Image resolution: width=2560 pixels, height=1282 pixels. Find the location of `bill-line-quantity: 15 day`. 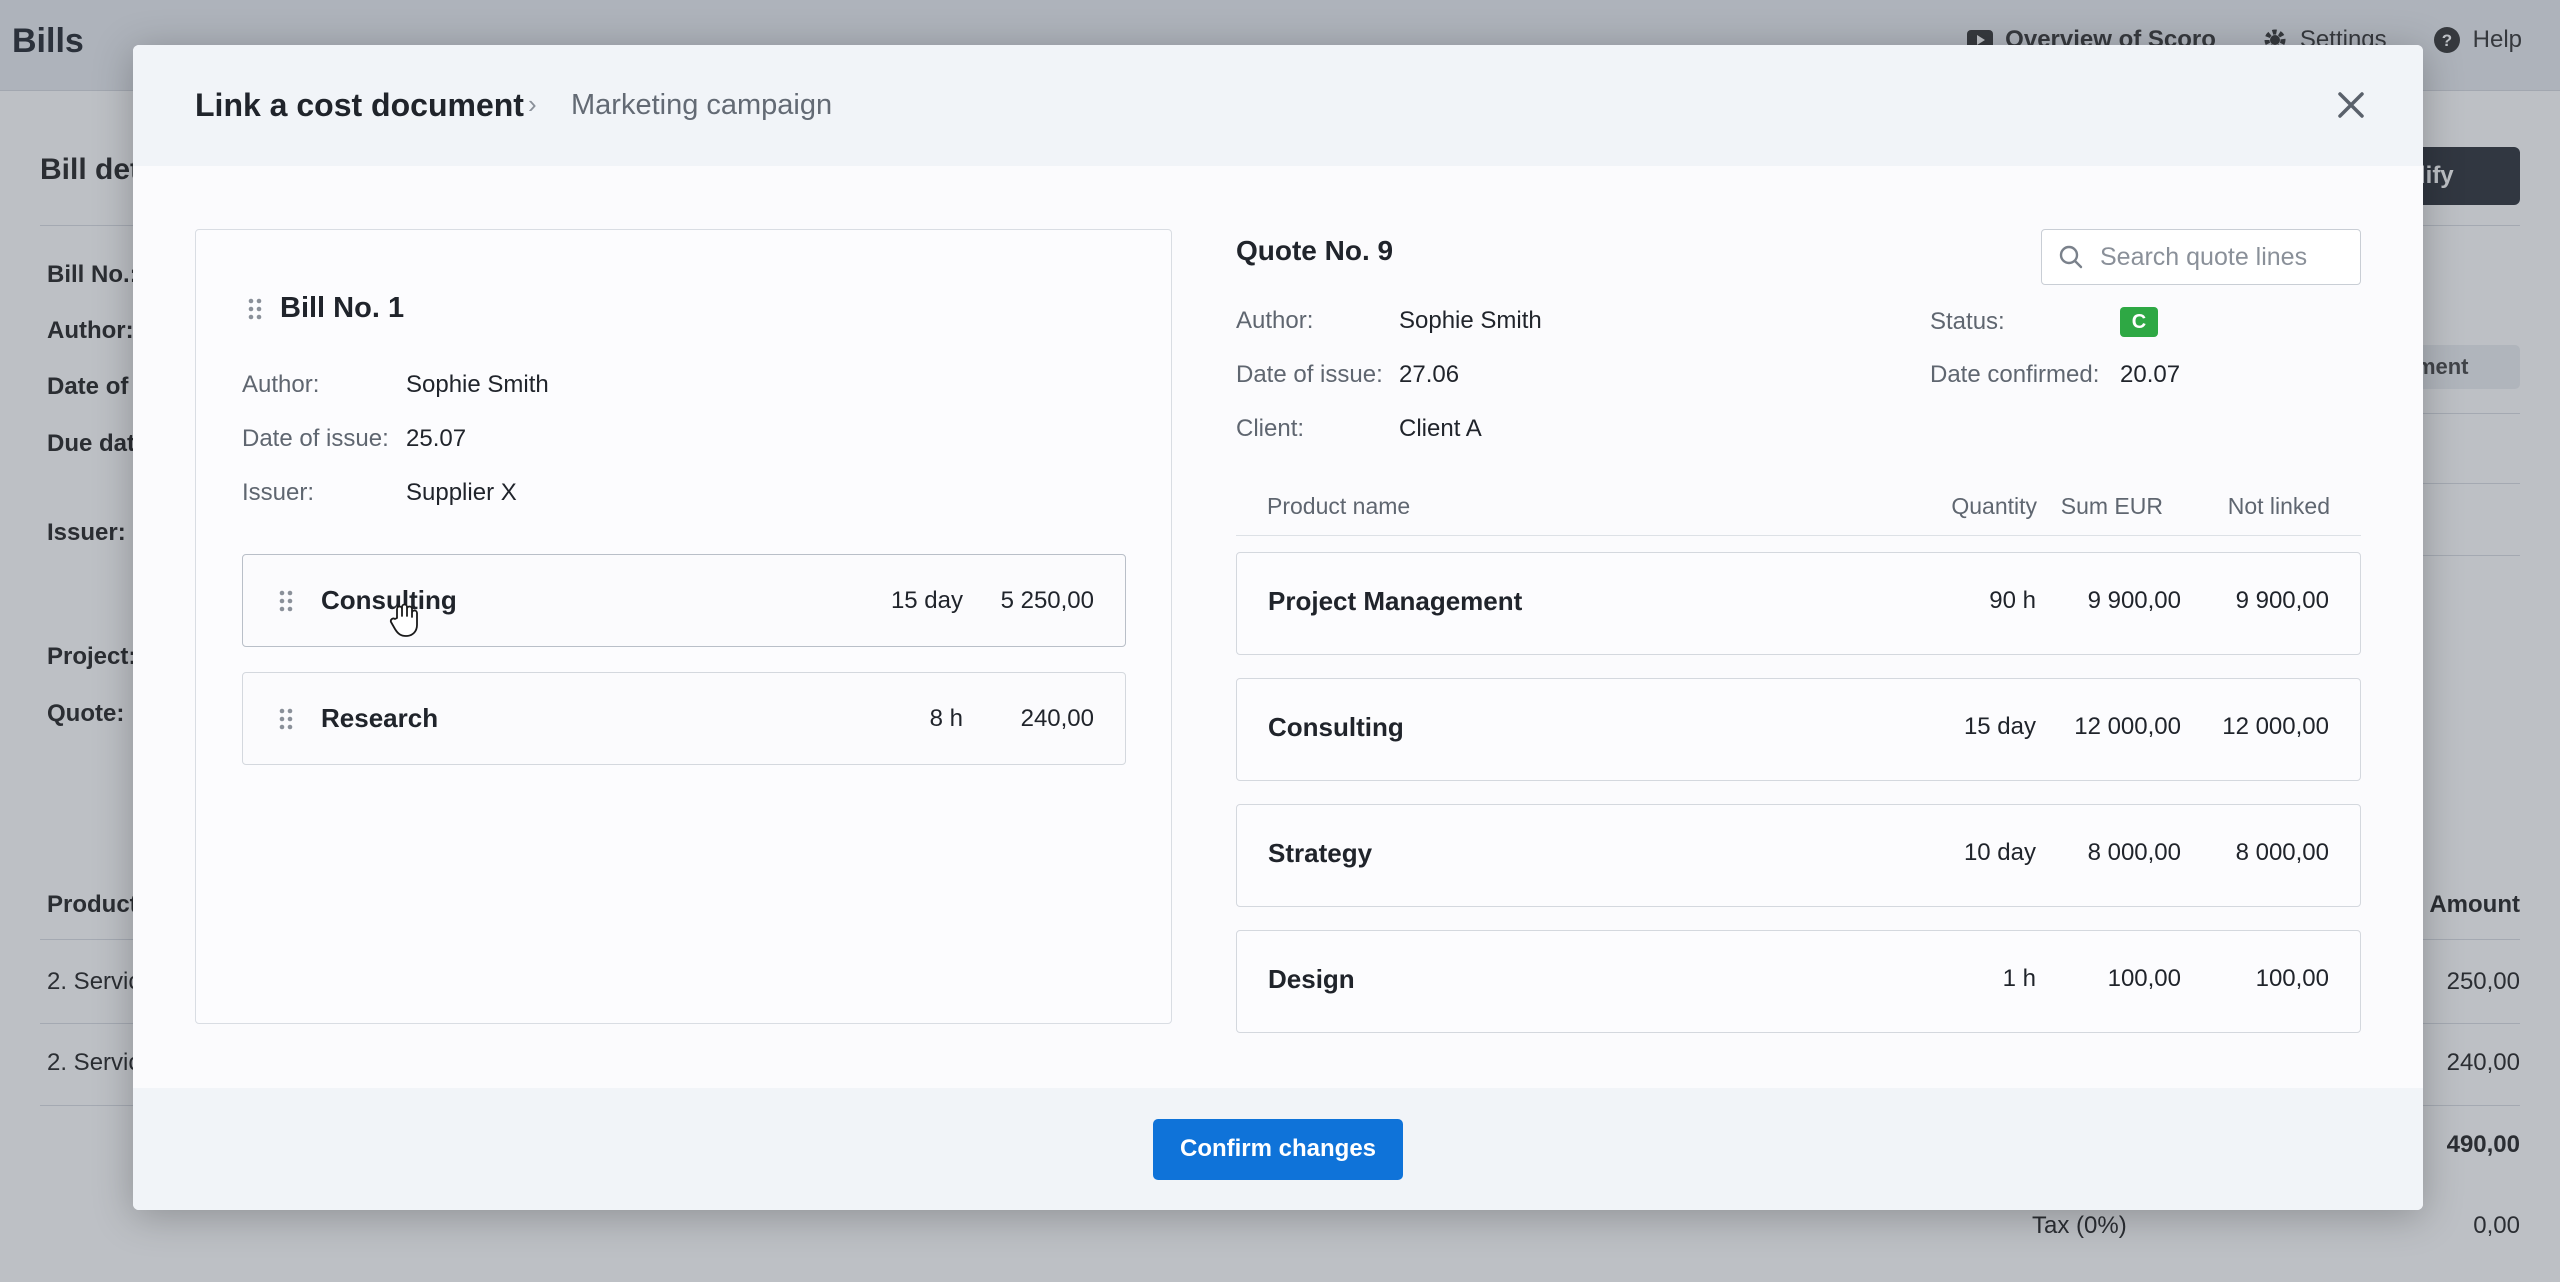

bill-line-quantity: 15 day is located at coordinates (926, 600).